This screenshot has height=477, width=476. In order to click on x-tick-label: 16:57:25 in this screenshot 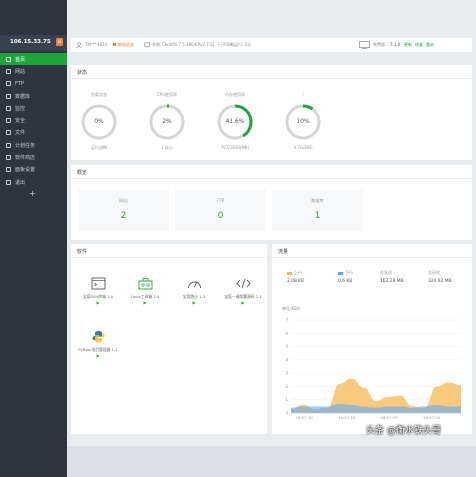, I will do `click(432, 417)`.